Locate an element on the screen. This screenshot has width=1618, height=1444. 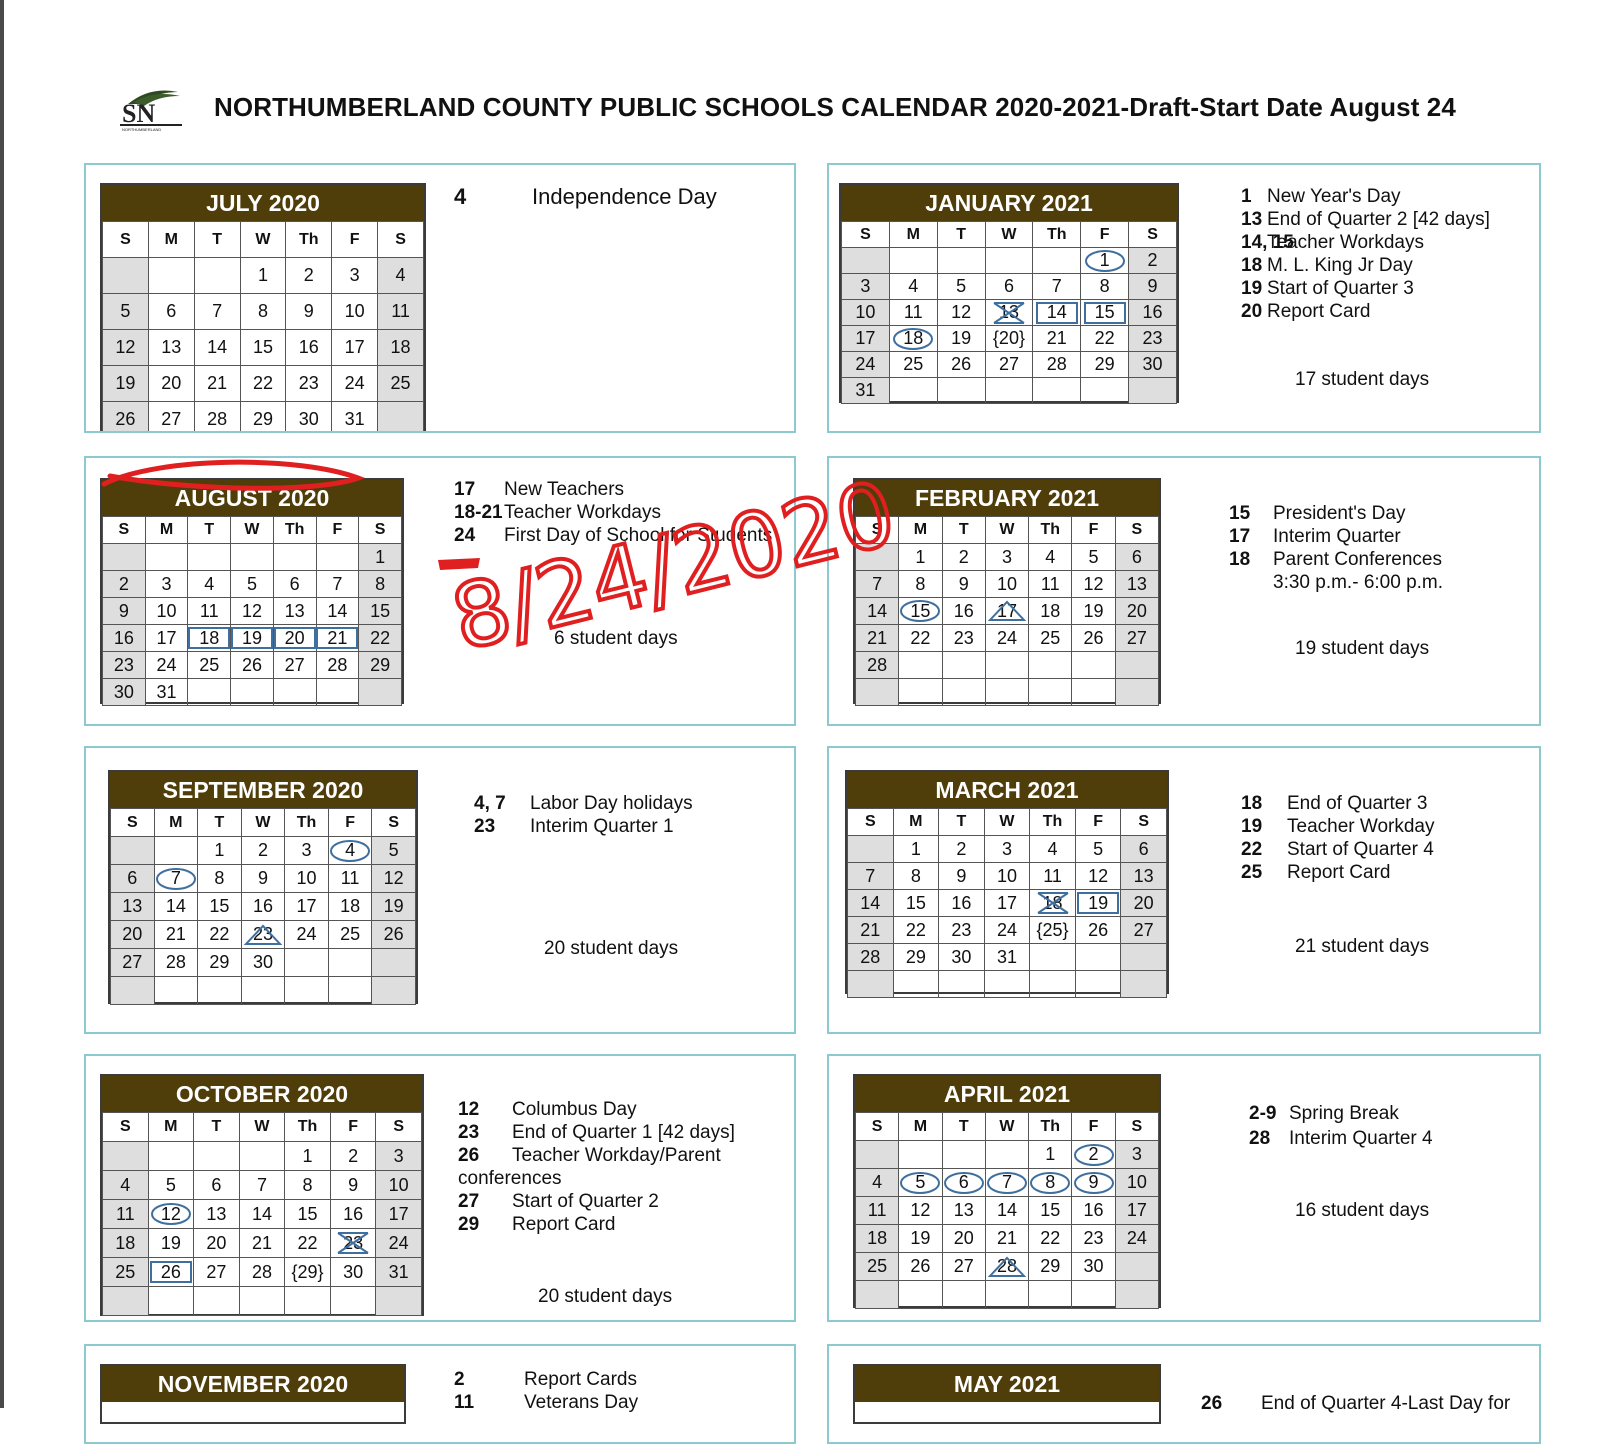
day-cell: 20 is located at coordinates (171, 383).